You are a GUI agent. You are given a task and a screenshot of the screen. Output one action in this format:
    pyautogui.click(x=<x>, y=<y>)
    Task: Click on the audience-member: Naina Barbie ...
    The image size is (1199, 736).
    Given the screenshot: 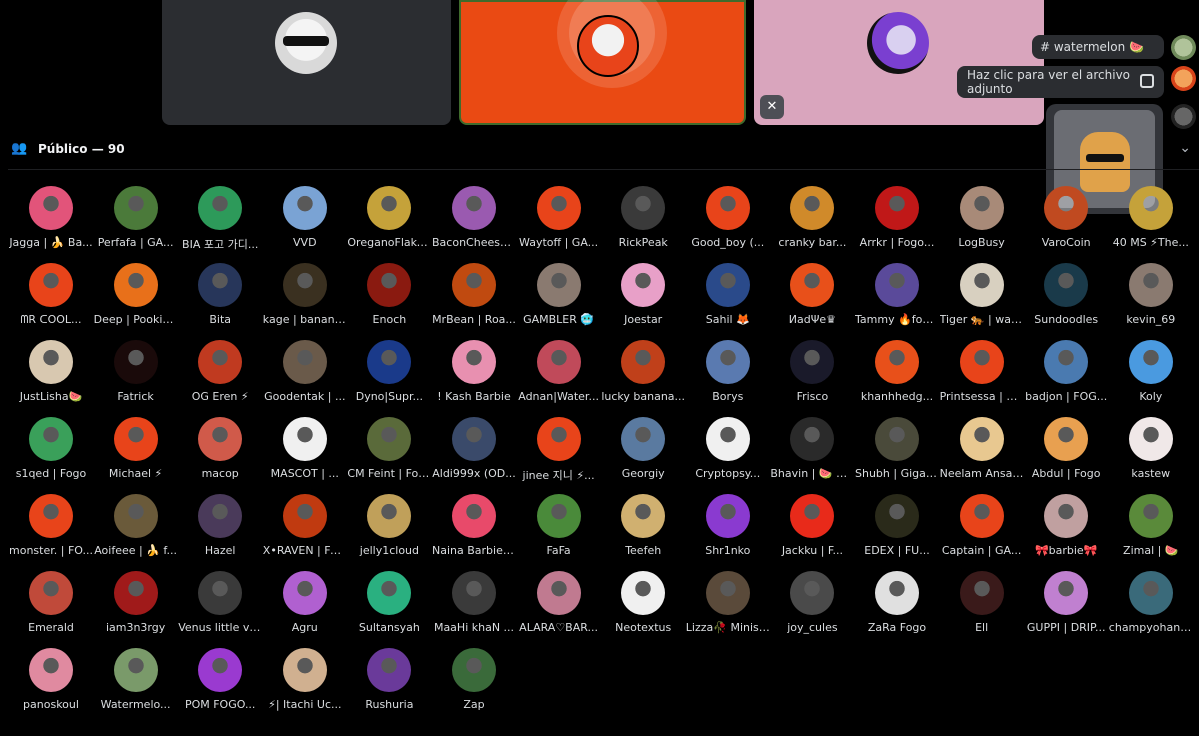 What is the action you would take?
    pyautogui.click(x=474, y=529)
    